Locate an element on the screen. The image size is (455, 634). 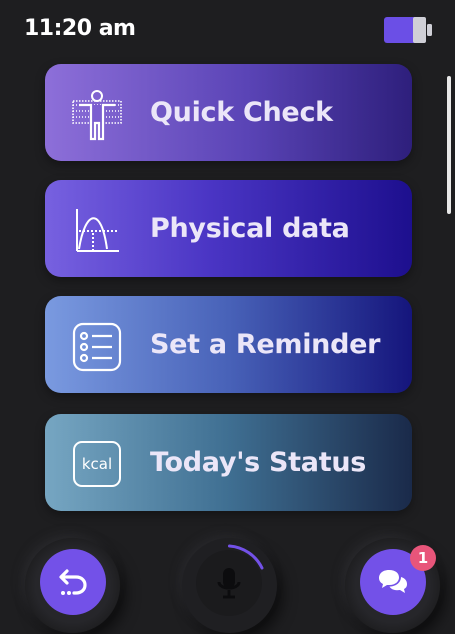
set-reminder-label: Set a Reminder is located at coordinates (265, 344).